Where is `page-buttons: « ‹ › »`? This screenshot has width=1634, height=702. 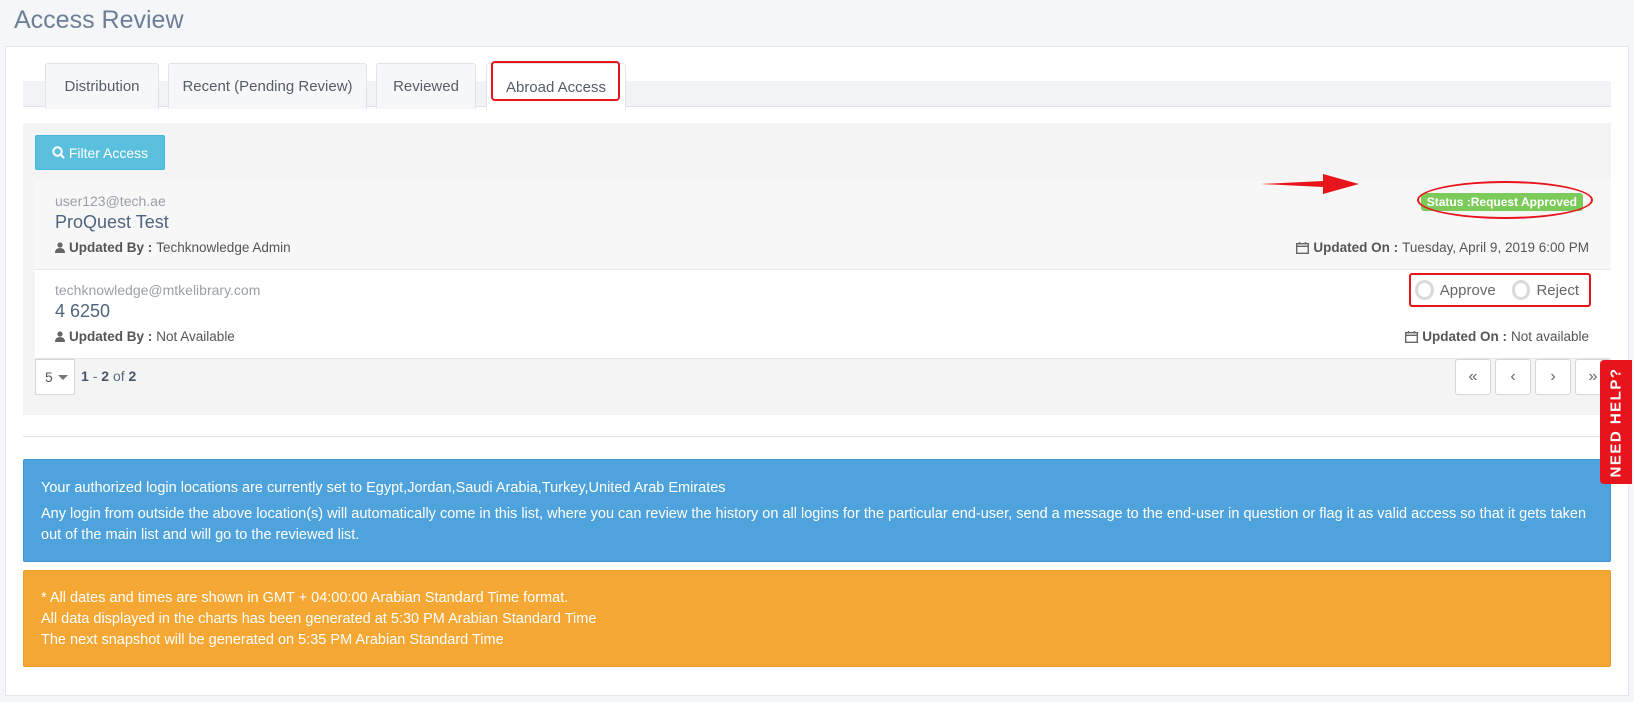
page-buttons: « ‹ › » is located at coordinates (1533, 377).